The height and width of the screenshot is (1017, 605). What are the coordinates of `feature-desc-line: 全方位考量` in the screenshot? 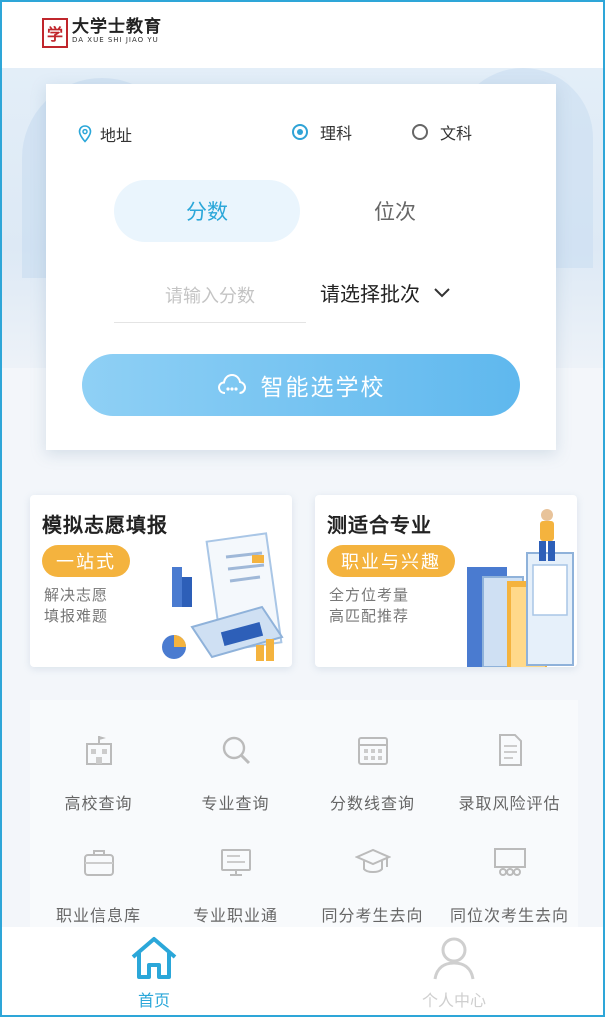 It's located at (369, 595).